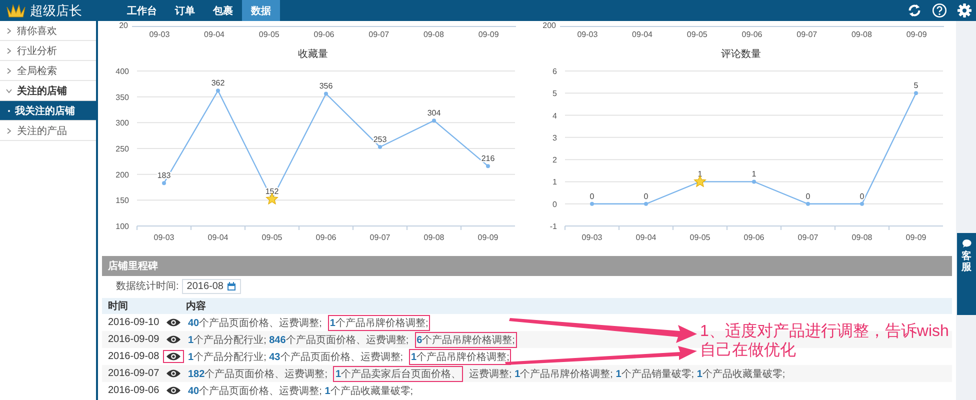  What do you see at coordinates (37, 71) in the screenshot?
I see `sidebar-label: 全局检索` at bounding box center [37, 71].